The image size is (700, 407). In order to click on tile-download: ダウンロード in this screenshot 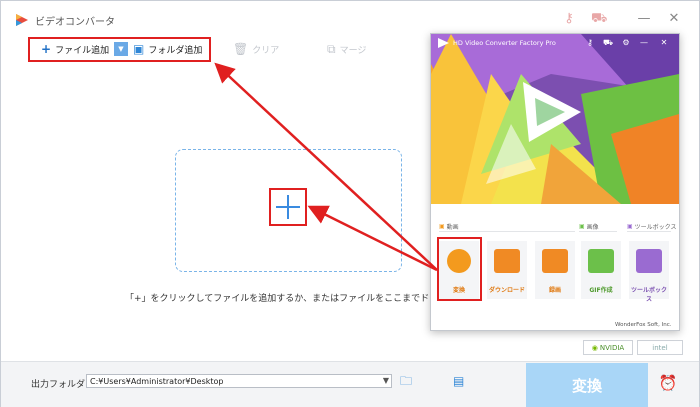, I will do `click(507, 270)`.